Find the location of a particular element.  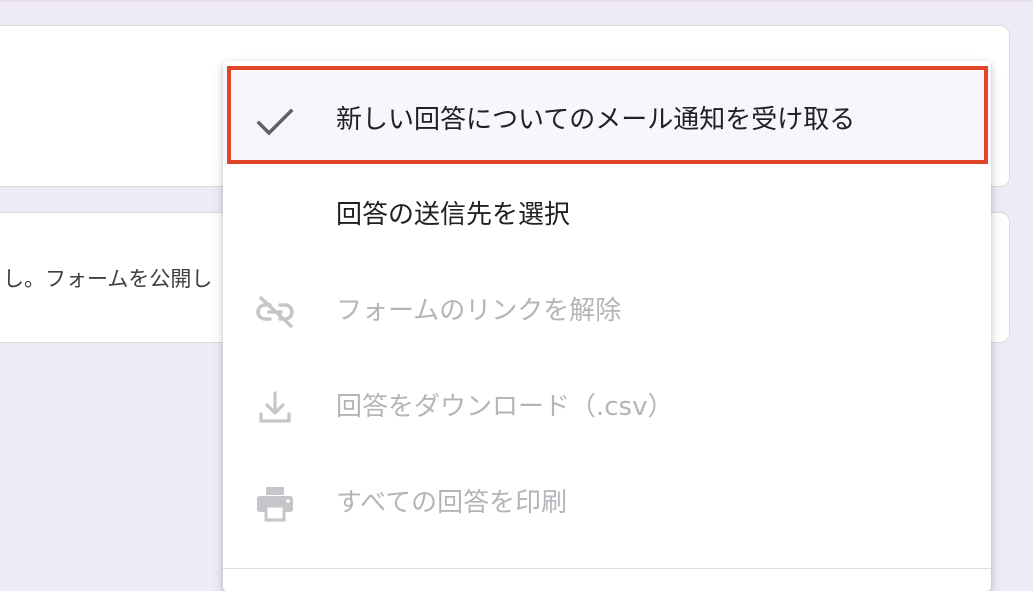

menu-item-label: フォームのリンクを解除 is located at coordinates (479, 311).